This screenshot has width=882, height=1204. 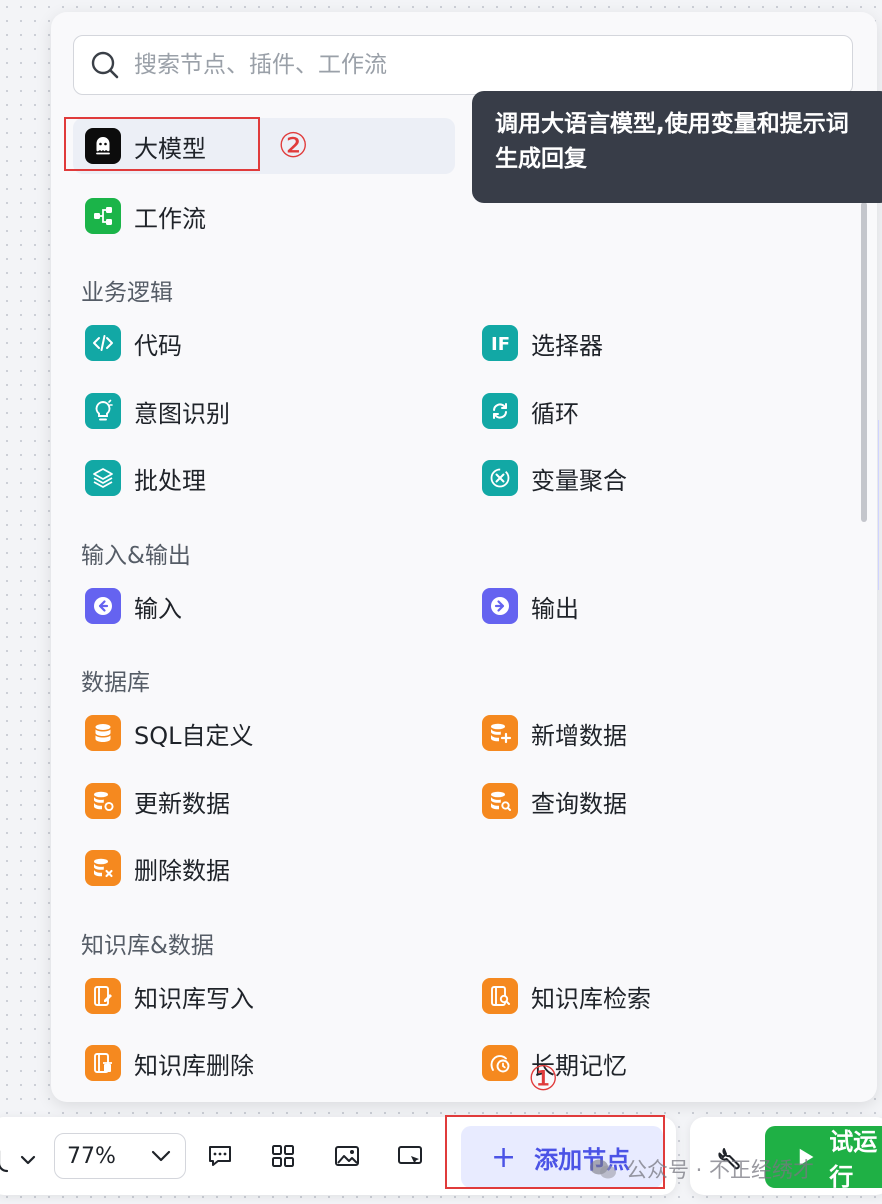 What do you see at coordinates (158, 608) in the screenshot?
I see `node-label: 输入` at bounding box center [158, 608].